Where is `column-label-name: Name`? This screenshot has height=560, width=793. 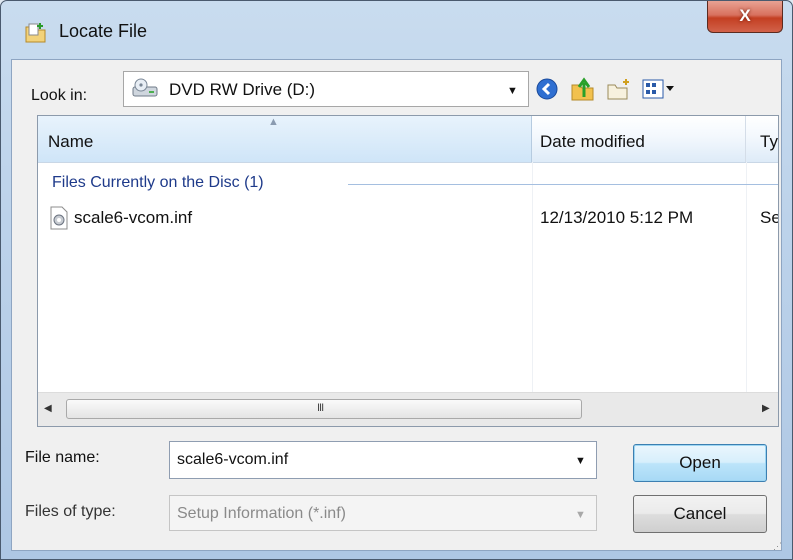
column-label-name: Name is located at coordinates (71, 141).